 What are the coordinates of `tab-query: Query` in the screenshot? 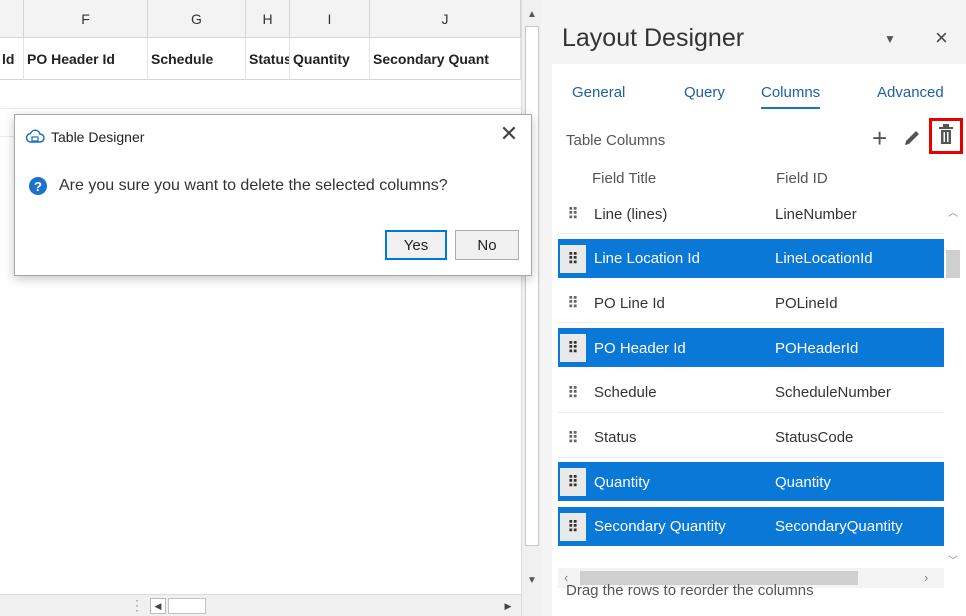 It's located at (704, 92).